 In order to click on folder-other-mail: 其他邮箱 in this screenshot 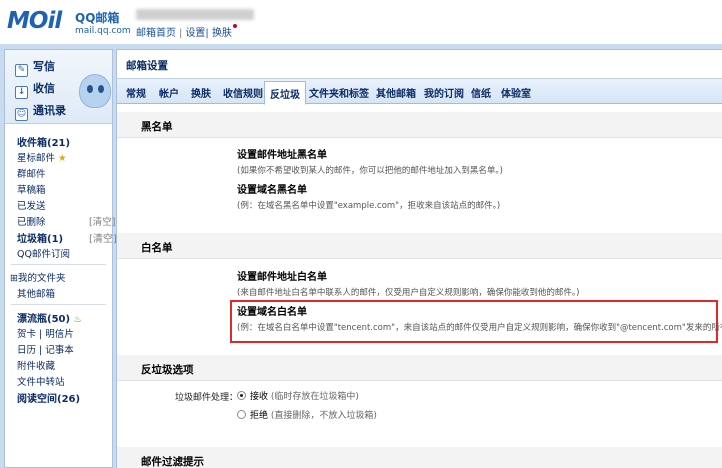, I will do `click(36, 293)`.